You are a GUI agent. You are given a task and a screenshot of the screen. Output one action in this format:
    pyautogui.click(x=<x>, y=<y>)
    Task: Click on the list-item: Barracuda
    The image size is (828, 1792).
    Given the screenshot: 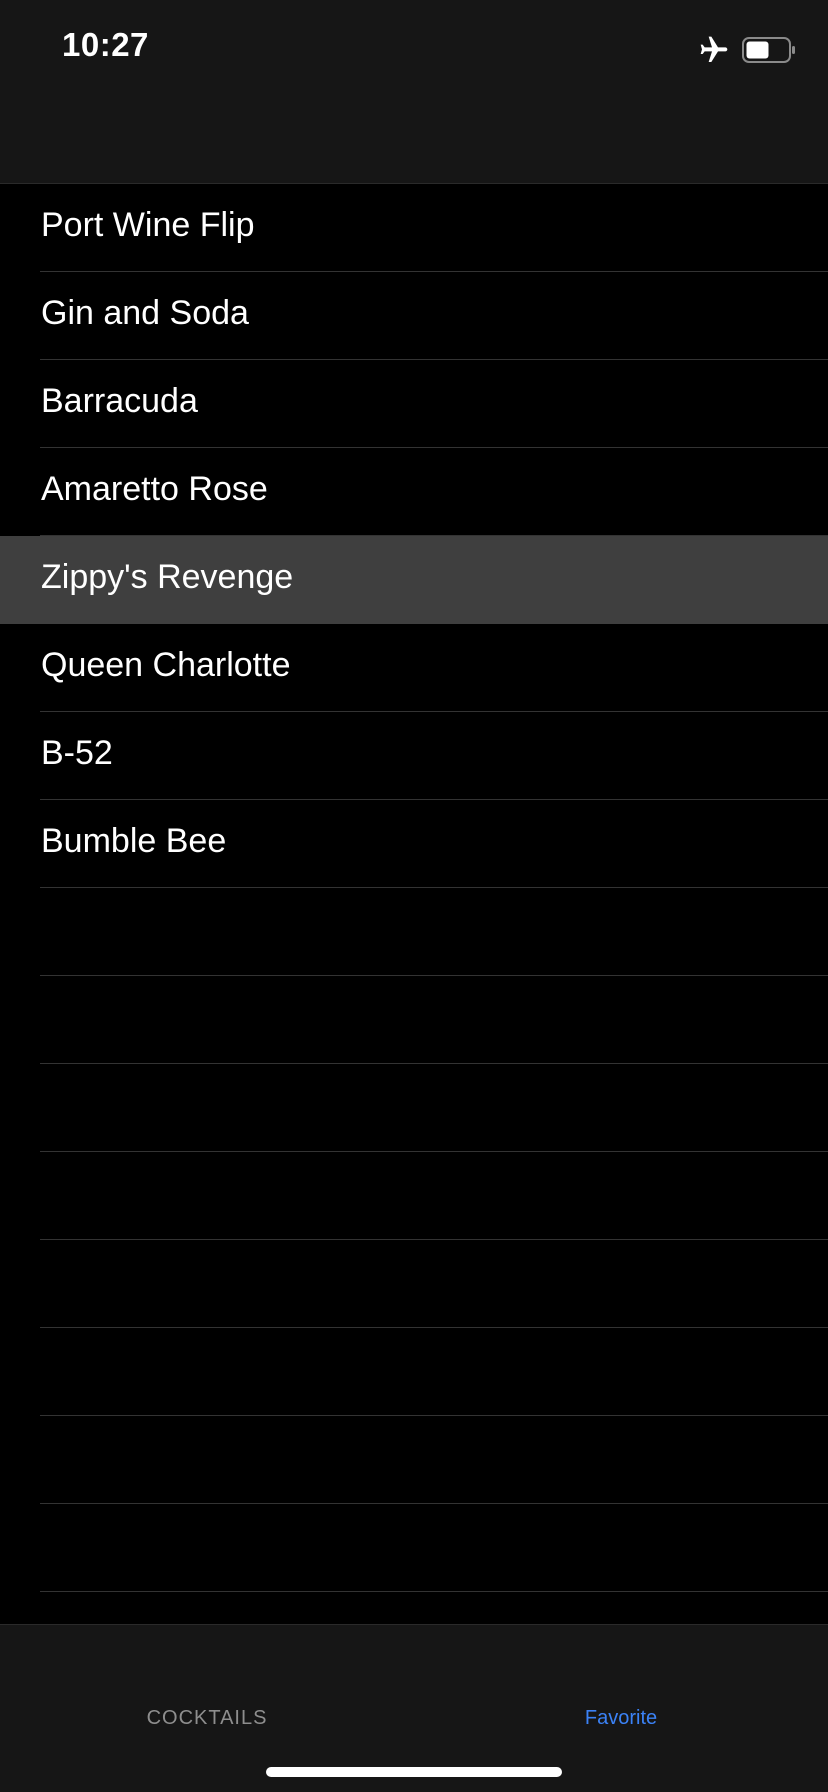 What is the action you would take?
    pyautogui.click(x=414, y=404)
    